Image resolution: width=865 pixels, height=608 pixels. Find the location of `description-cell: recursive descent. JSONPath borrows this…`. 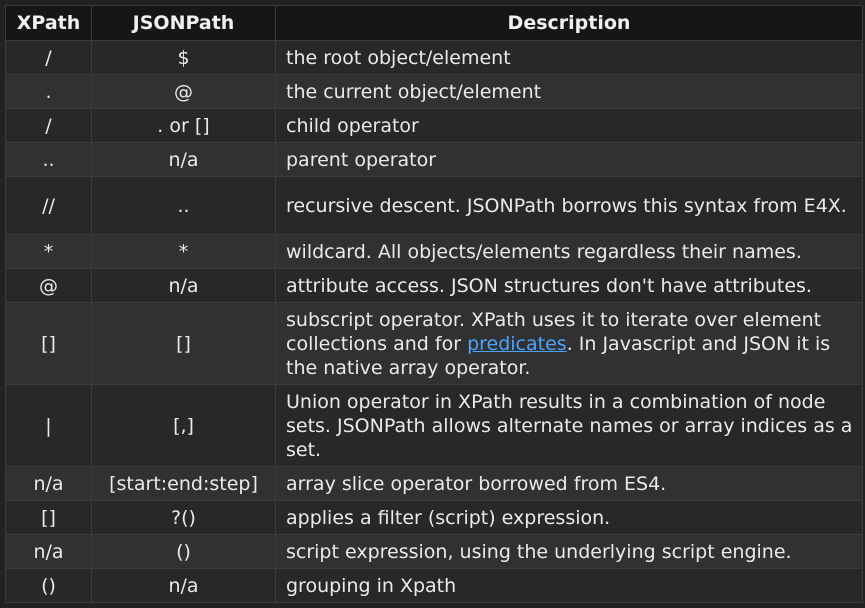

description-cell: recursive descent. JSONPath borrows this… is located at coordinates (569, 205).